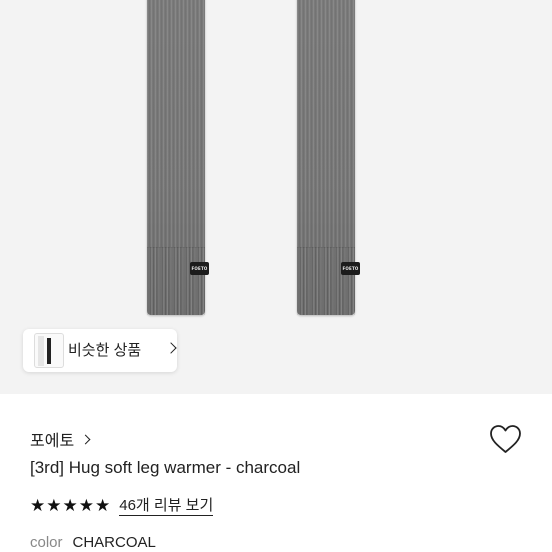 The width and height of the screenshot is (552, 552). I want to click on color-label: color, so click(46, 542).